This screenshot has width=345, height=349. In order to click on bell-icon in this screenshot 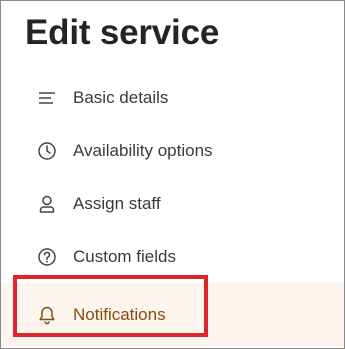, I will do `click(47, 315)`.